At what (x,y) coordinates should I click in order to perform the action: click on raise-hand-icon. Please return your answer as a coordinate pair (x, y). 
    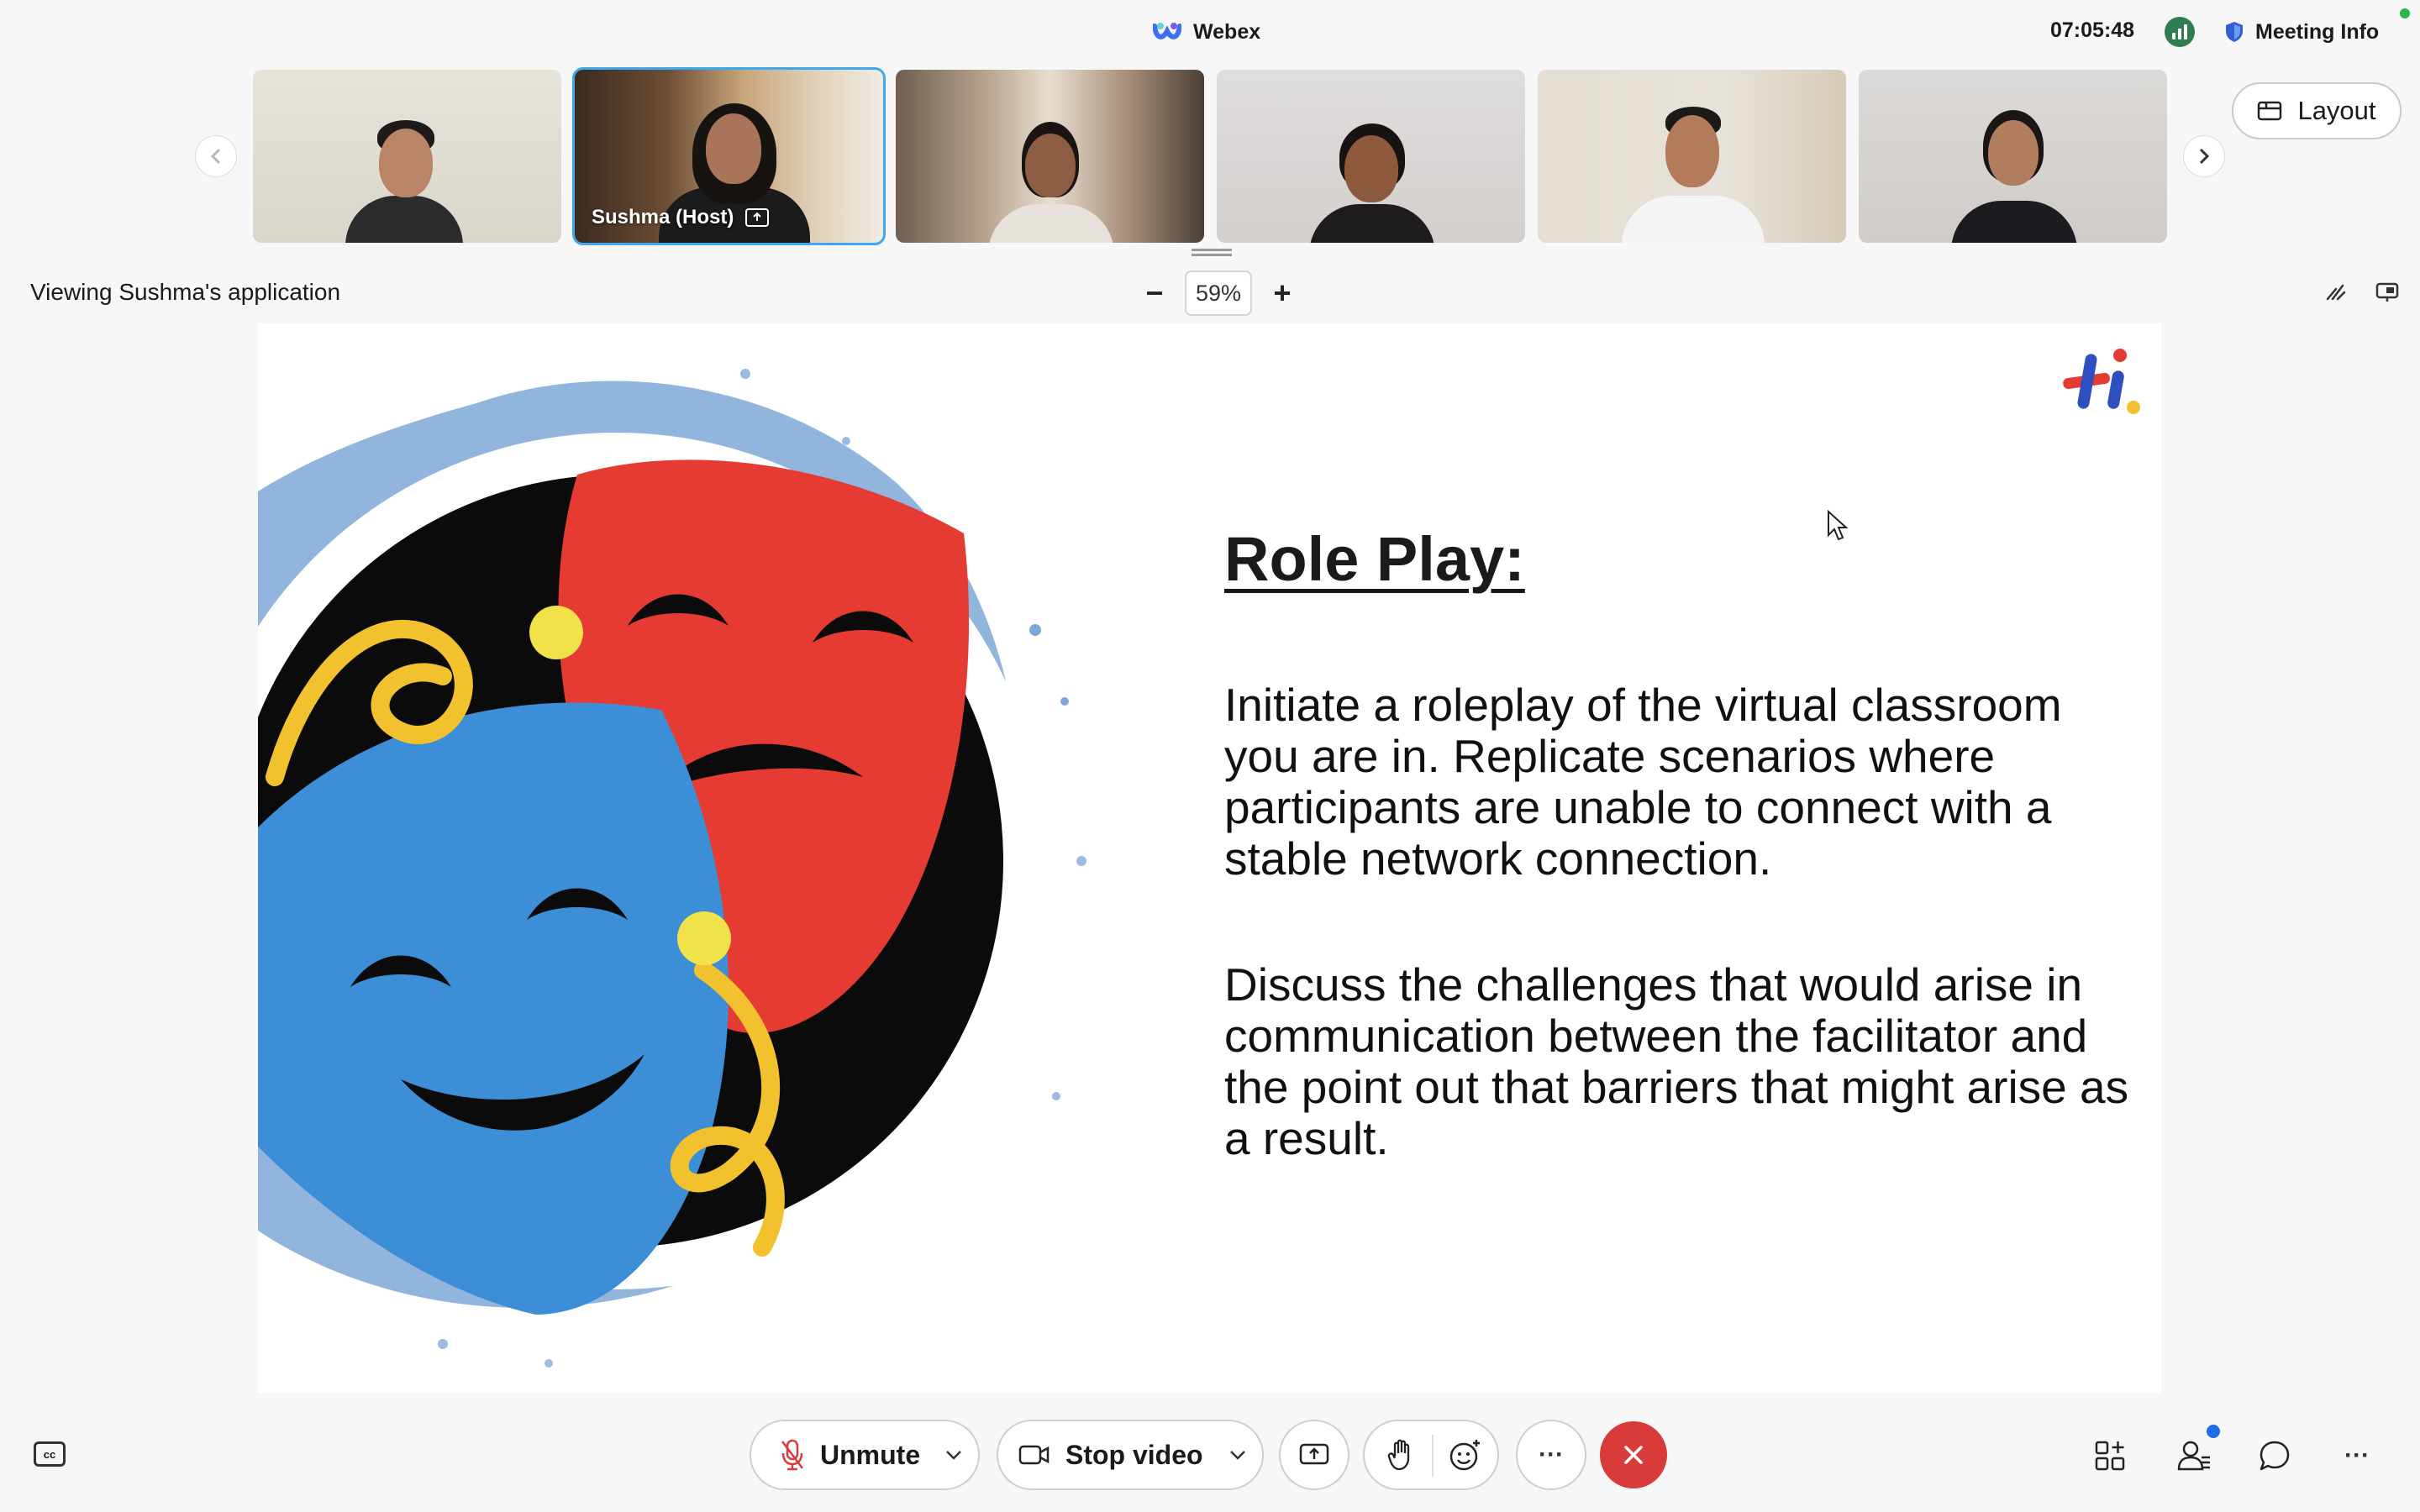
    Looking at the image, I should click on (1402, 1455).